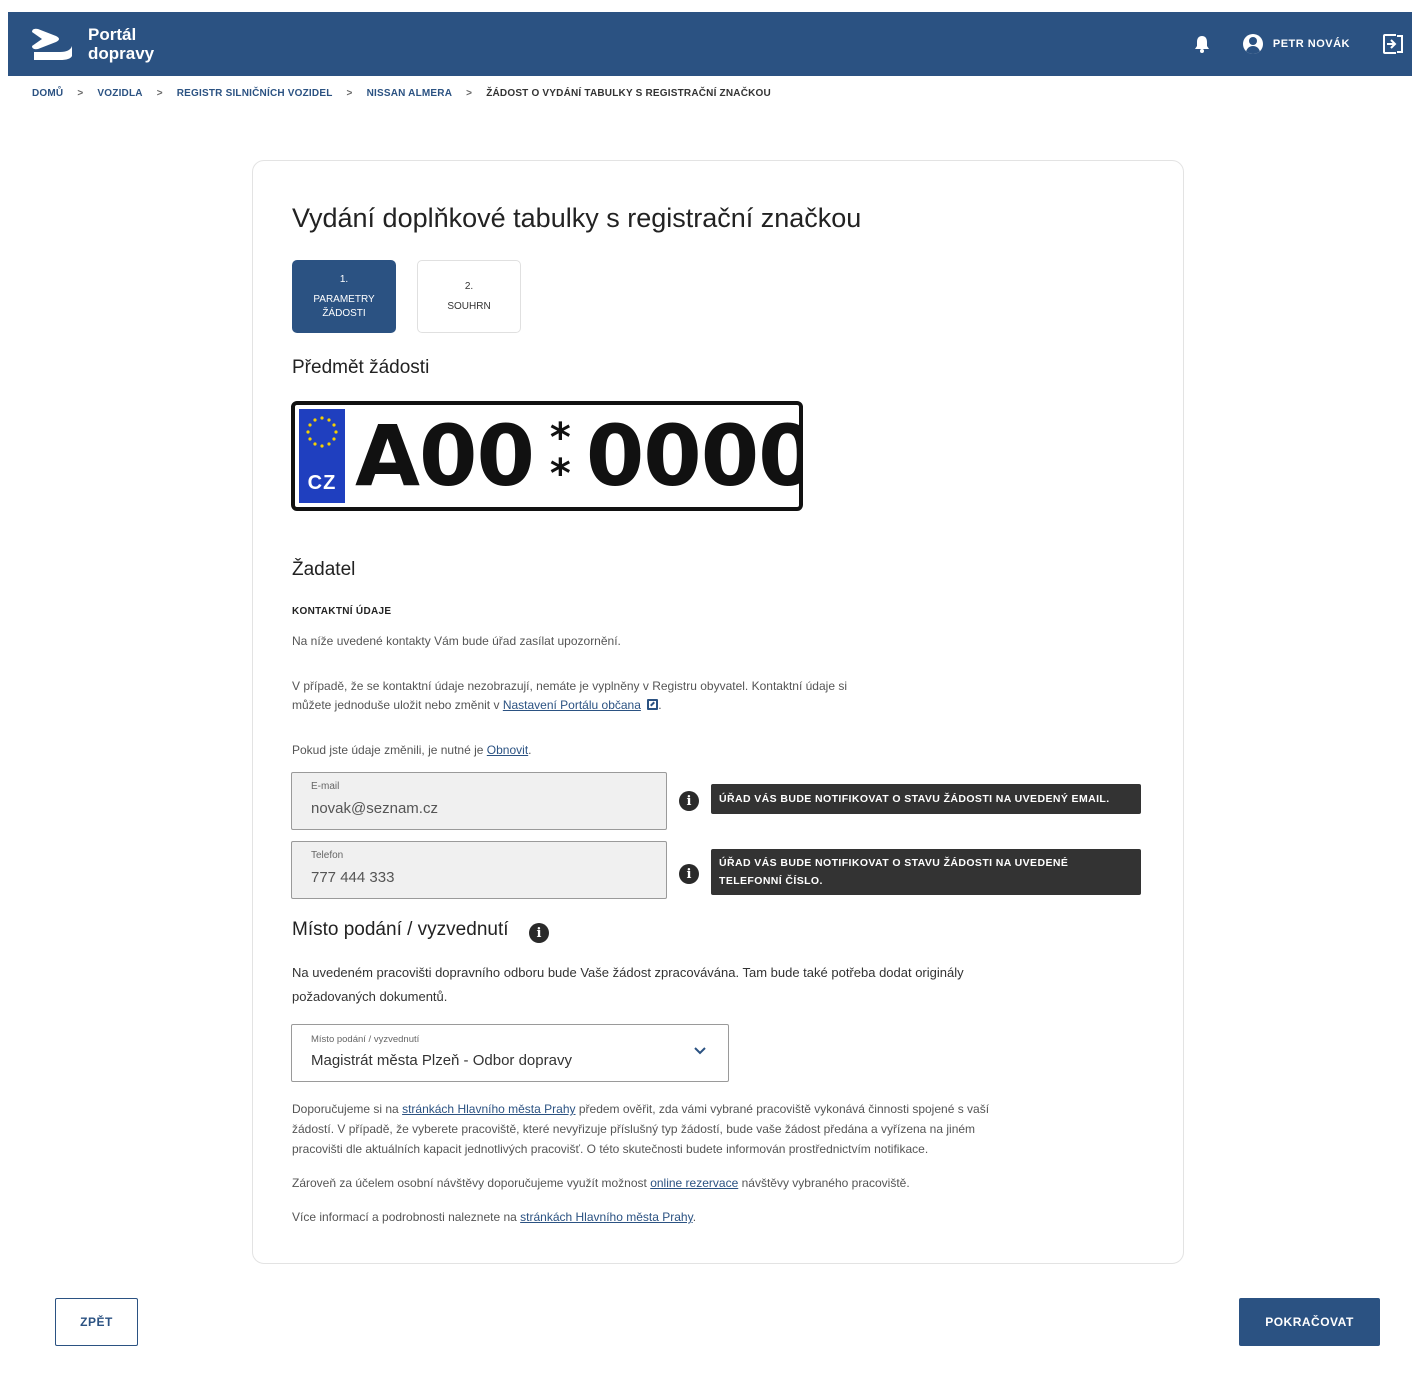 The image size is (1415, 1382). Describe the element at coordinates (325, 786) in the screenshot. I see `email-label: E-mail` at that location.